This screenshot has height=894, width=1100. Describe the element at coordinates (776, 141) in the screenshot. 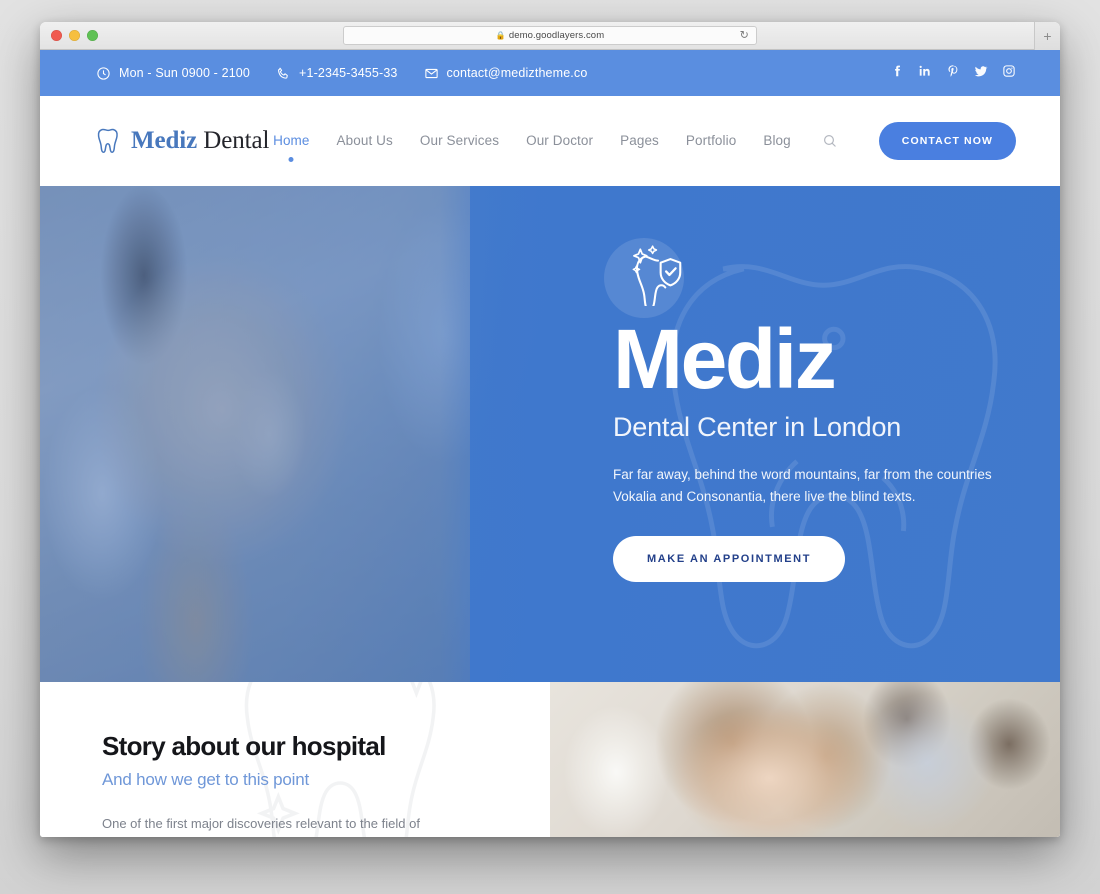

I see `nav-item-blog: Blog` at that location.